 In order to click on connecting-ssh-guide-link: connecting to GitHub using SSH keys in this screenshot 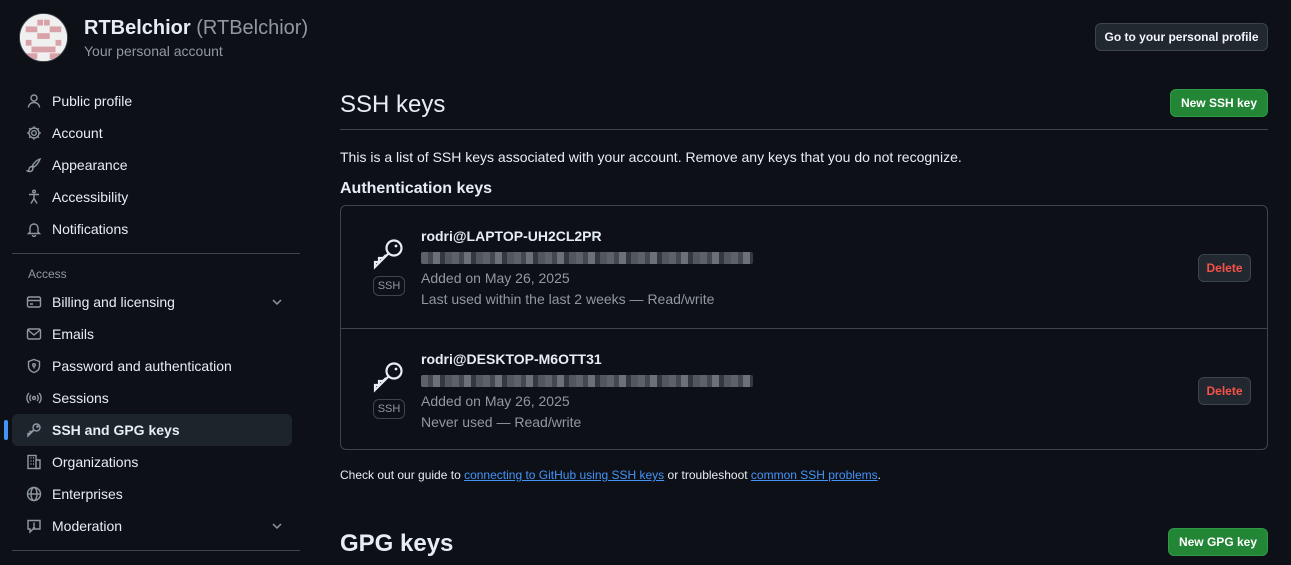, I will do `click(564, 475)`.